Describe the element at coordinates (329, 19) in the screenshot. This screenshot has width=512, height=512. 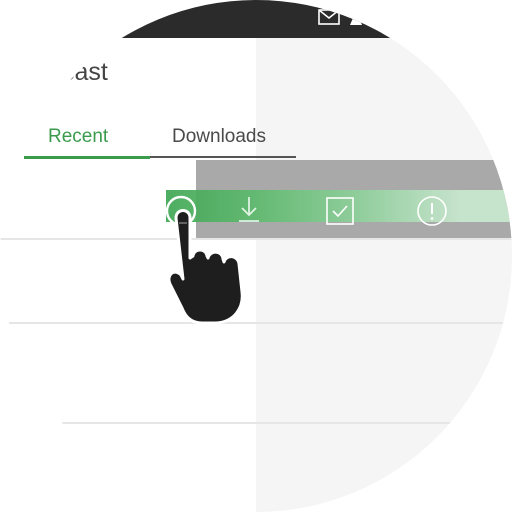
I see `mail-icon` at that location.